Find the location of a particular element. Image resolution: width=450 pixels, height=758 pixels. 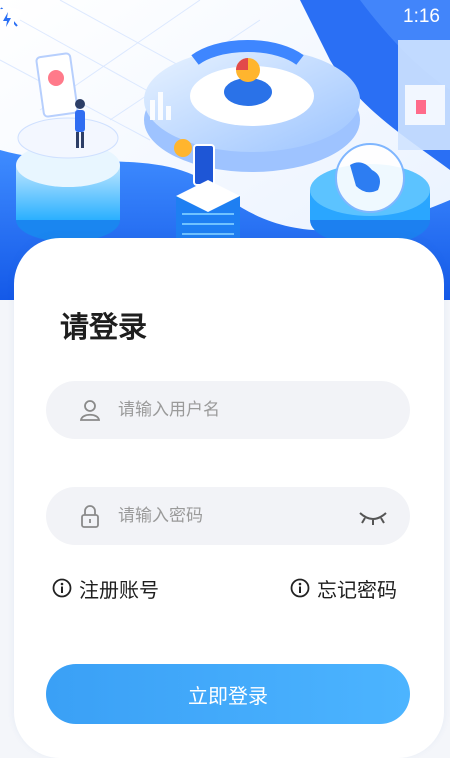

login-button-label: 立即登录 is located at coordinates (228, 695).